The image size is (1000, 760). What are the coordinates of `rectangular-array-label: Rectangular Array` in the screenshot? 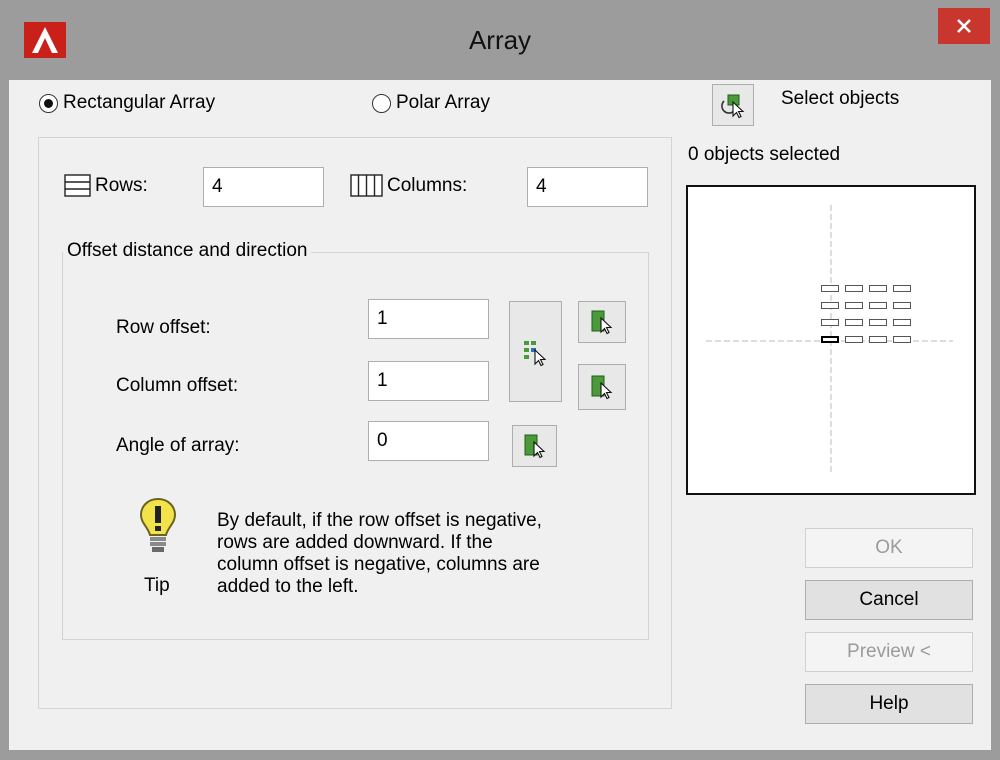 It's located at (139, 102).